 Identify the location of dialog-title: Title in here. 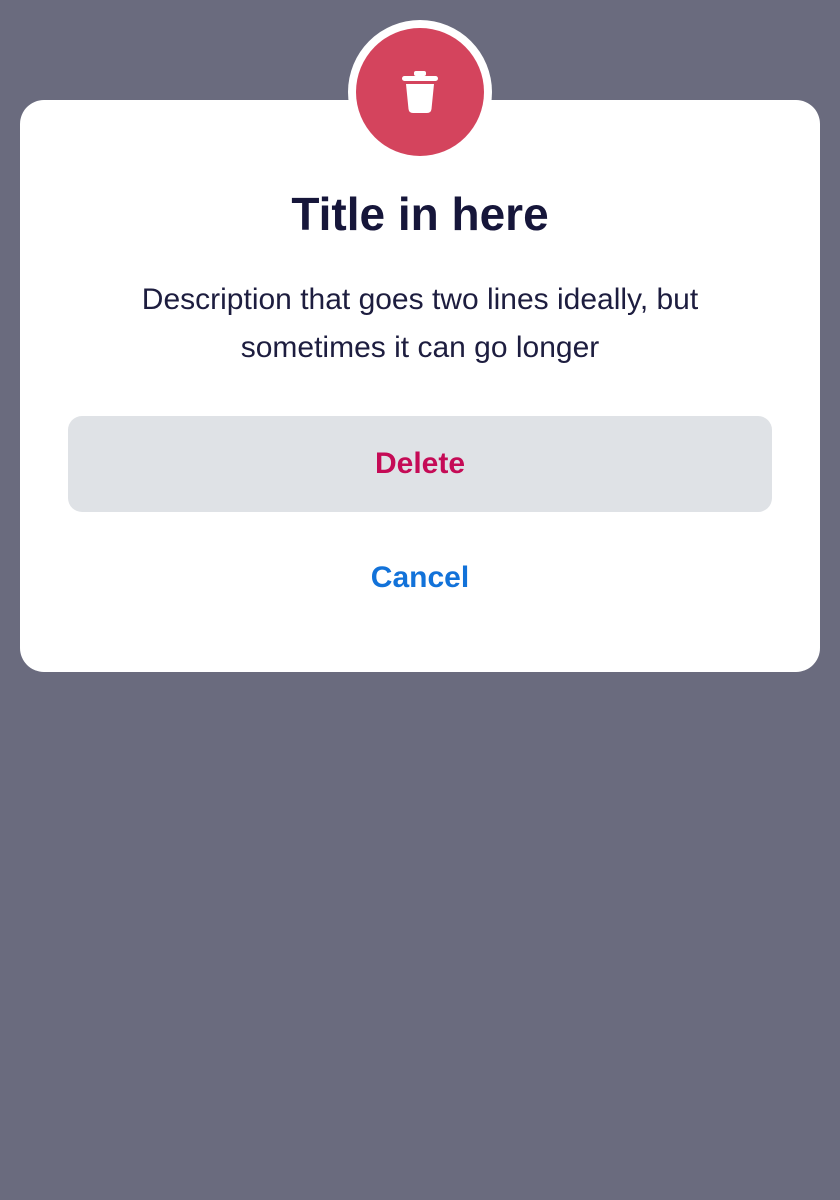
(420, 214).